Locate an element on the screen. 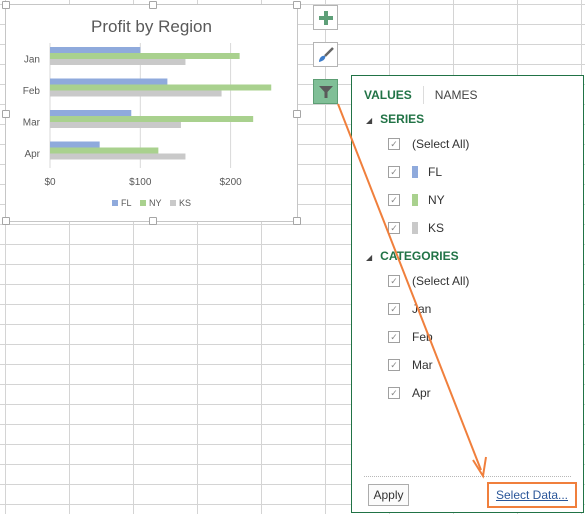 This screenshot has height=514, width=585. category-select-all: ✓ (Select All) is located at coordinates (428, 281).